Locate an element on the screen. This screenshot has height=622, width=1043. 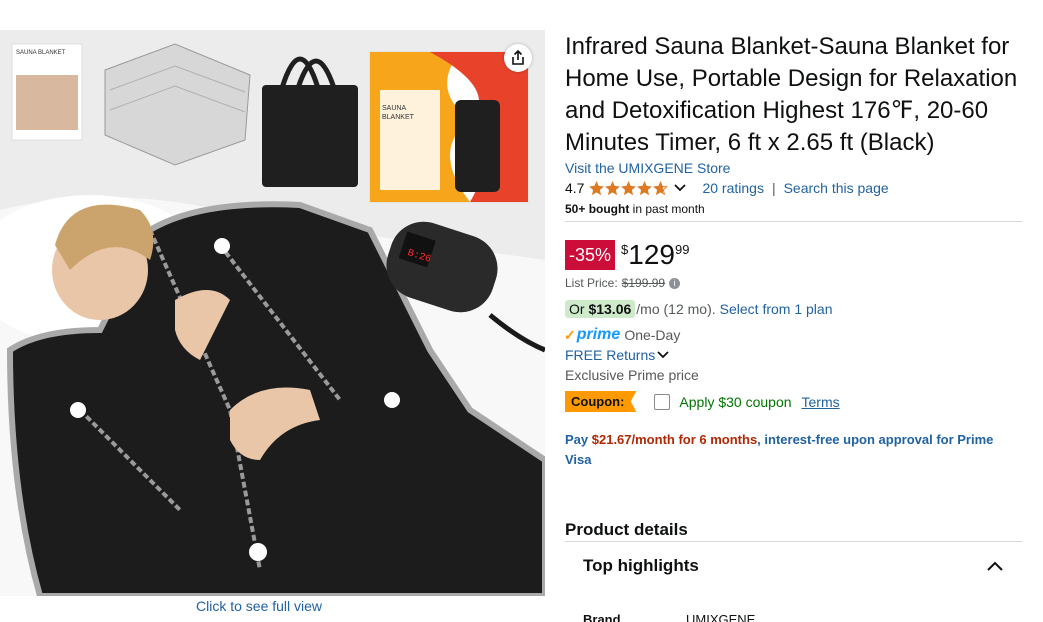
one-day-label: One-Day is located at coordinates (652, 335).